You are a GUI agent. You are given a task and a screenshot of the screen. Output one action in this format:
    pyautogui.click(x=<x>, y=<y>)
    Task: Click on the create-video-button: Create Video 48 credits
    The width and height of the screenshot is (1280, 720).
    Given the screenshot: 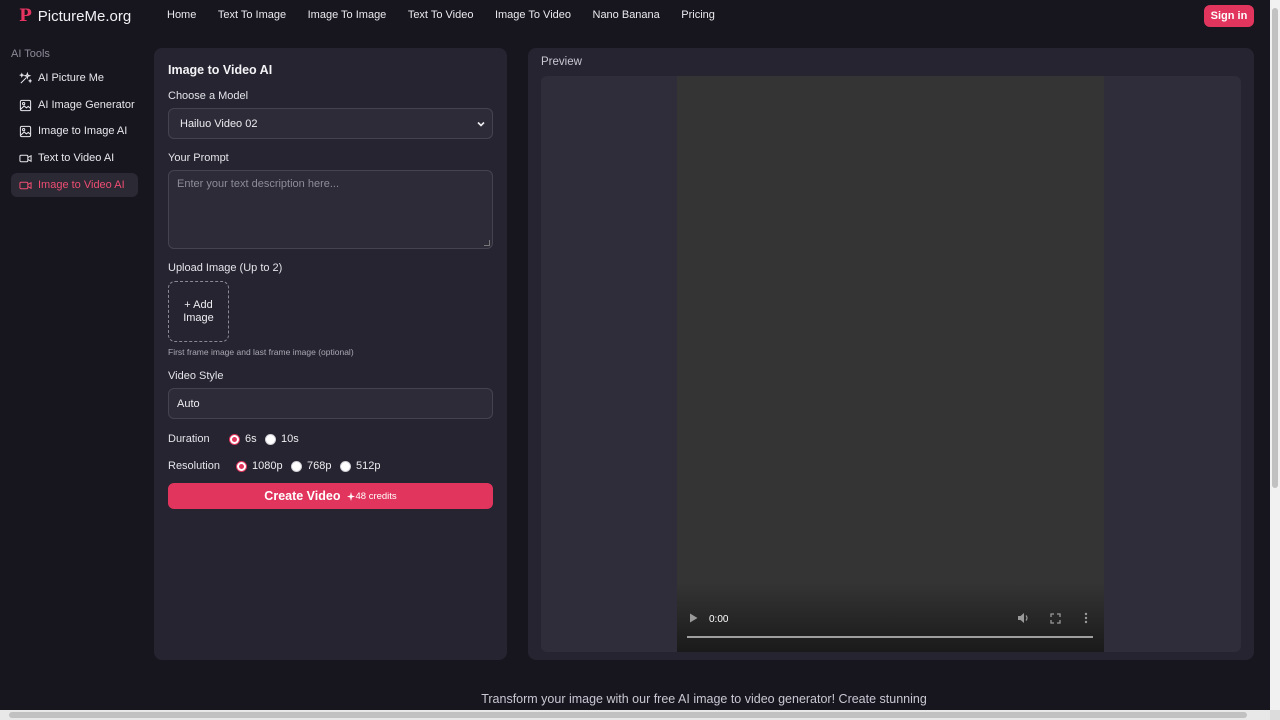 What is the action you would take?
    pyautogui.click(x=330, y=496)
    